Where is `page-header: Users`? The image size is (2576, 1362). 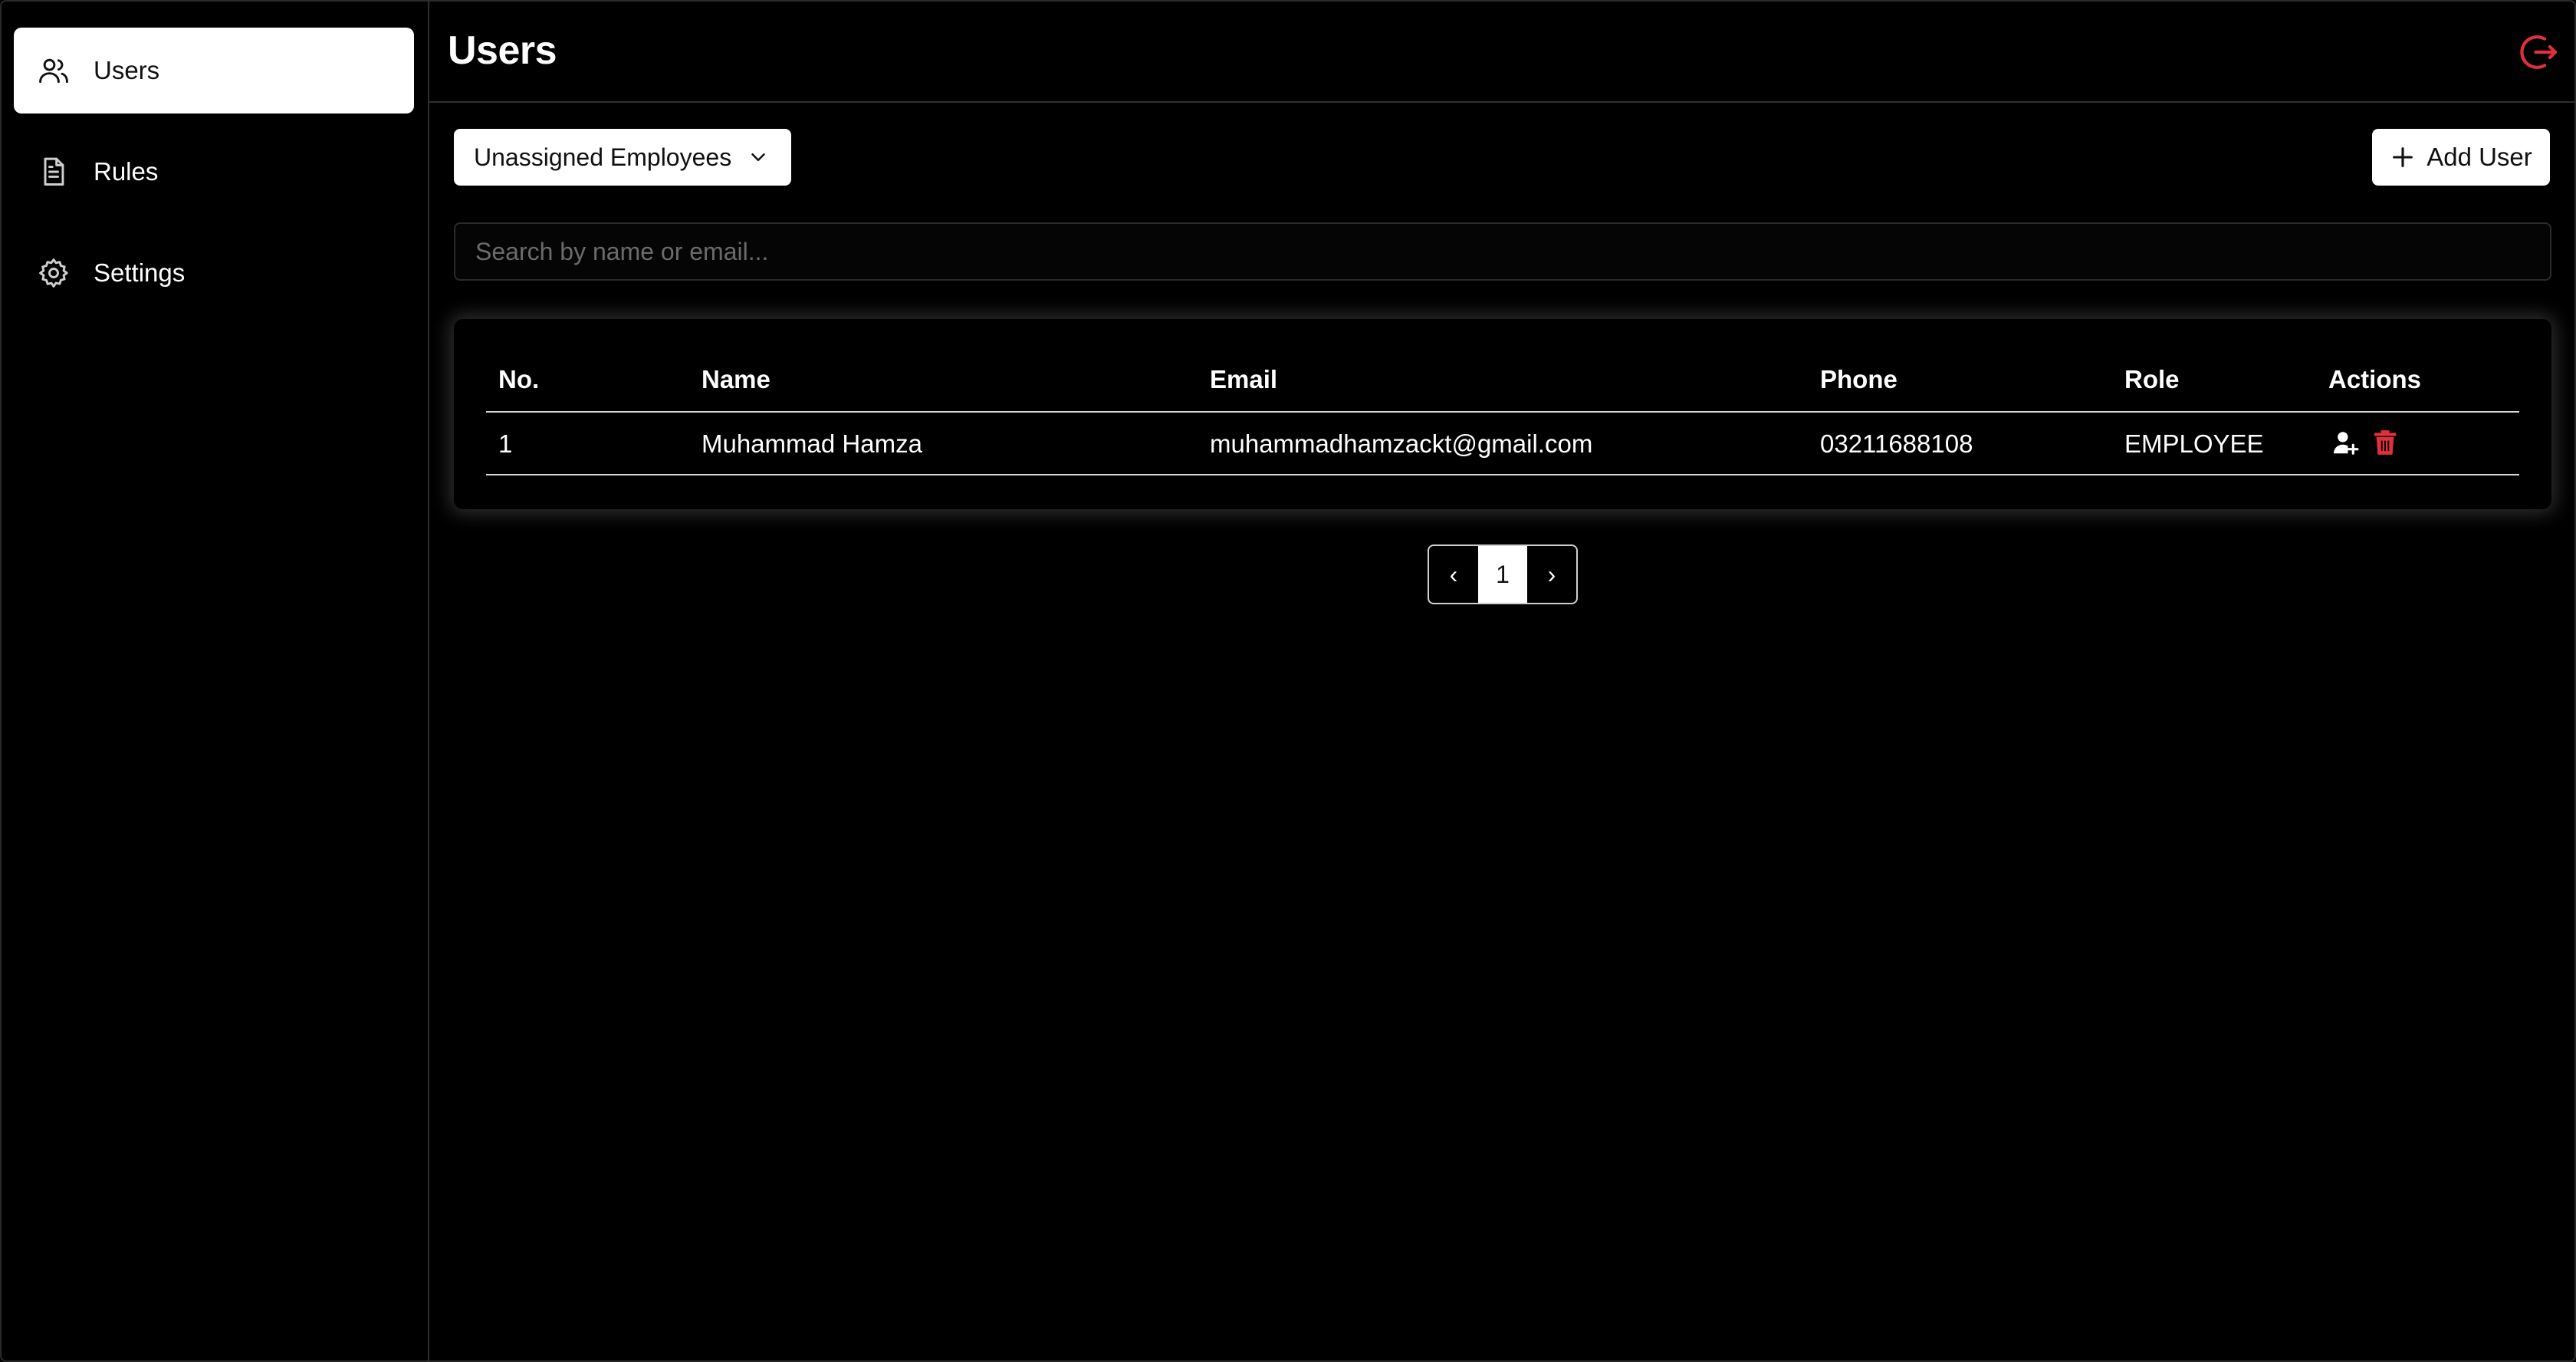 page-header: Users is located at coordinates (1503, 51).